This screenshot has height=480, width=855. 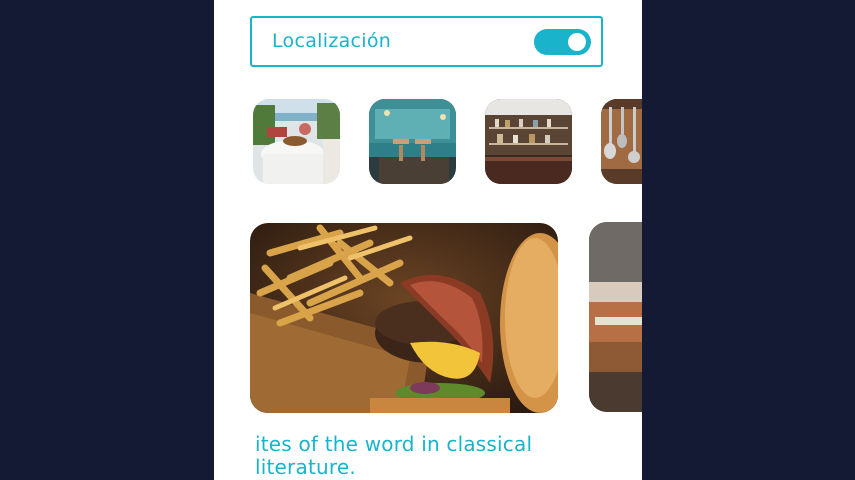 What do you see at coordinates (562, 42) in the screenshot?
I see `location-toggle` at bounding box center [562, 42].